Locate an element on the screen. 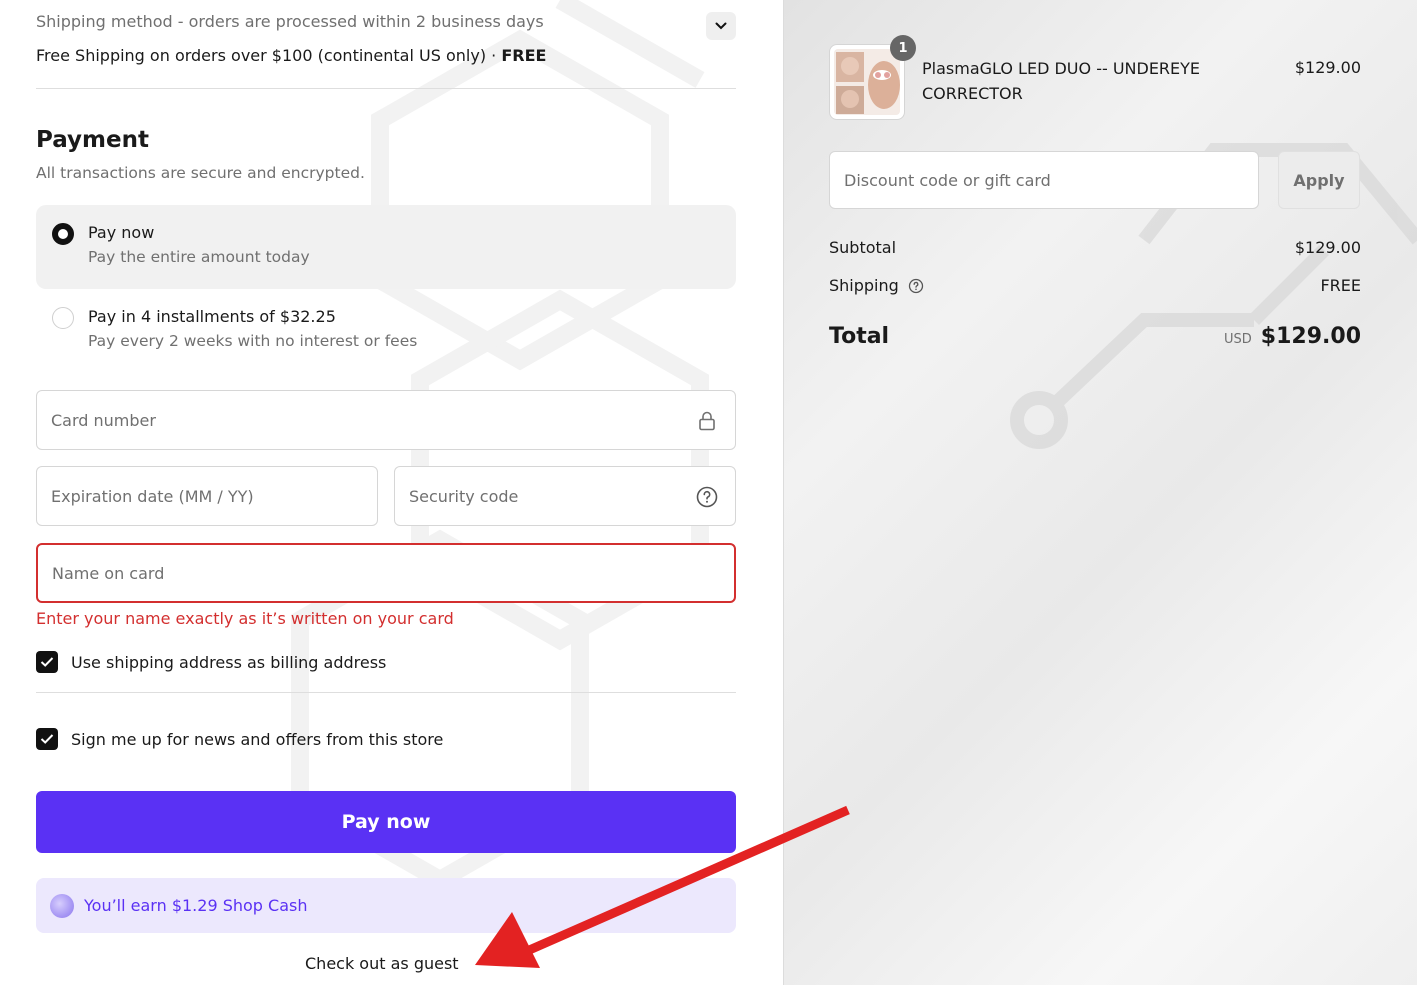 The width and height of the screenshot is (1417, 985). payment-option-title: Pay in 4 installments of $32.25 is located at coordinates (212, 316).